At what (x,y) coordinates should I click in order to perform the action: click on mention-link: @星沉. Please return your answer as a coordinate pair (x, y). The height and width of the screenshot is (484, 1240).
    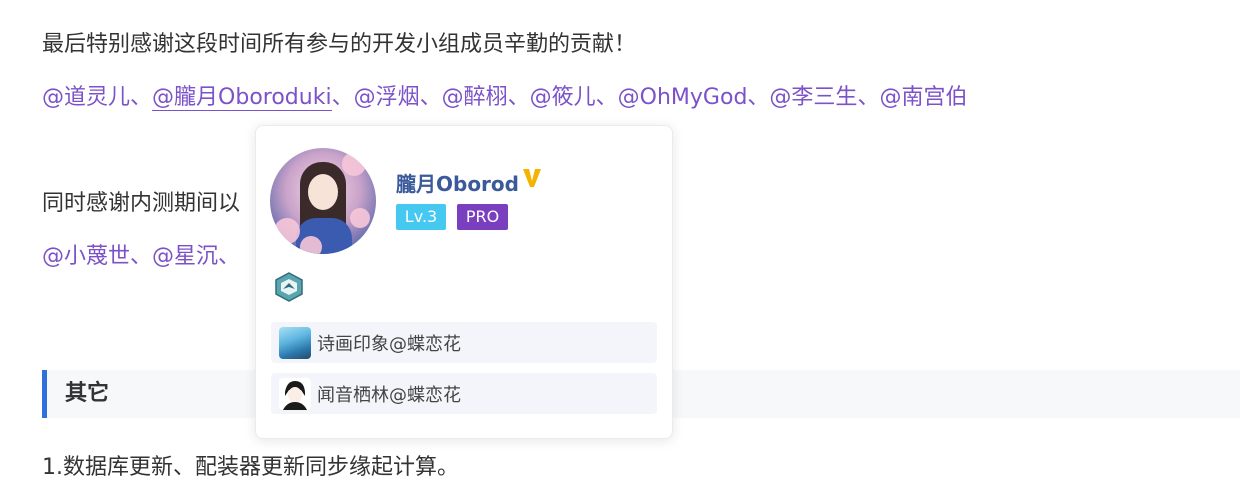
    Looking at the image, I should click on (185, 256).